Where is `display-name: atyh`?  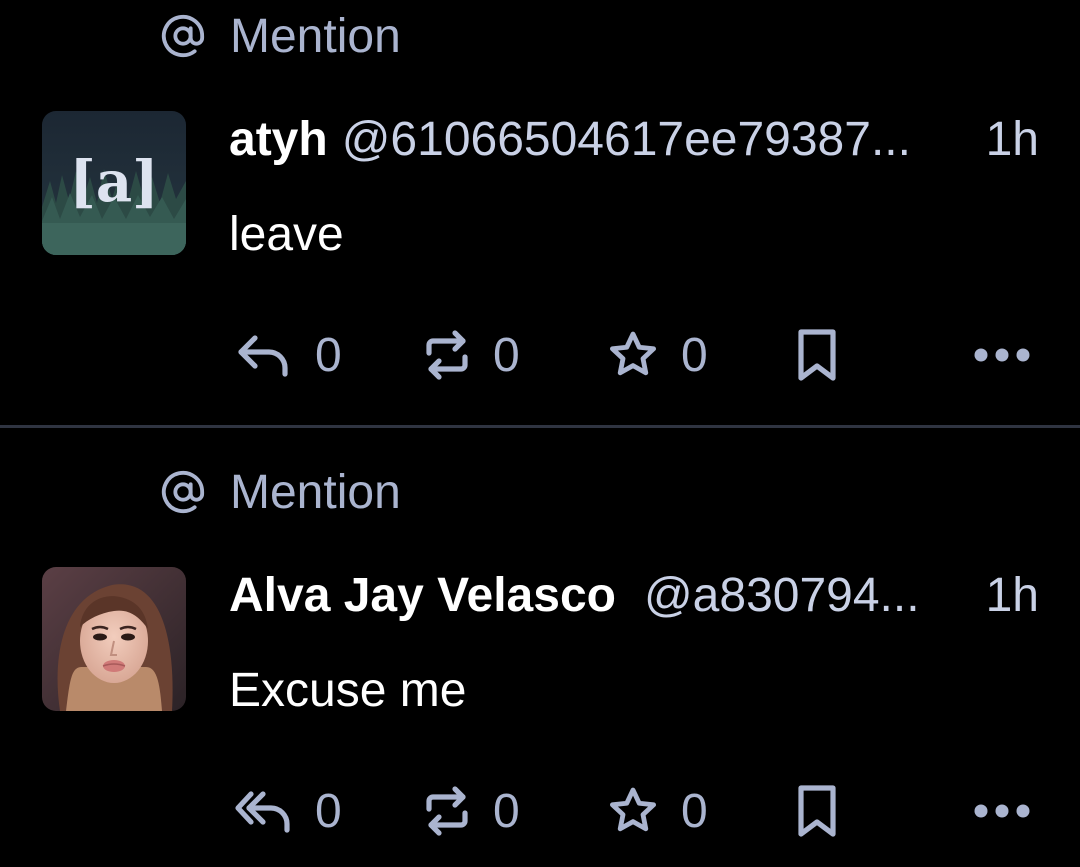 display-name: atyh is located at coordinates (278, 139).